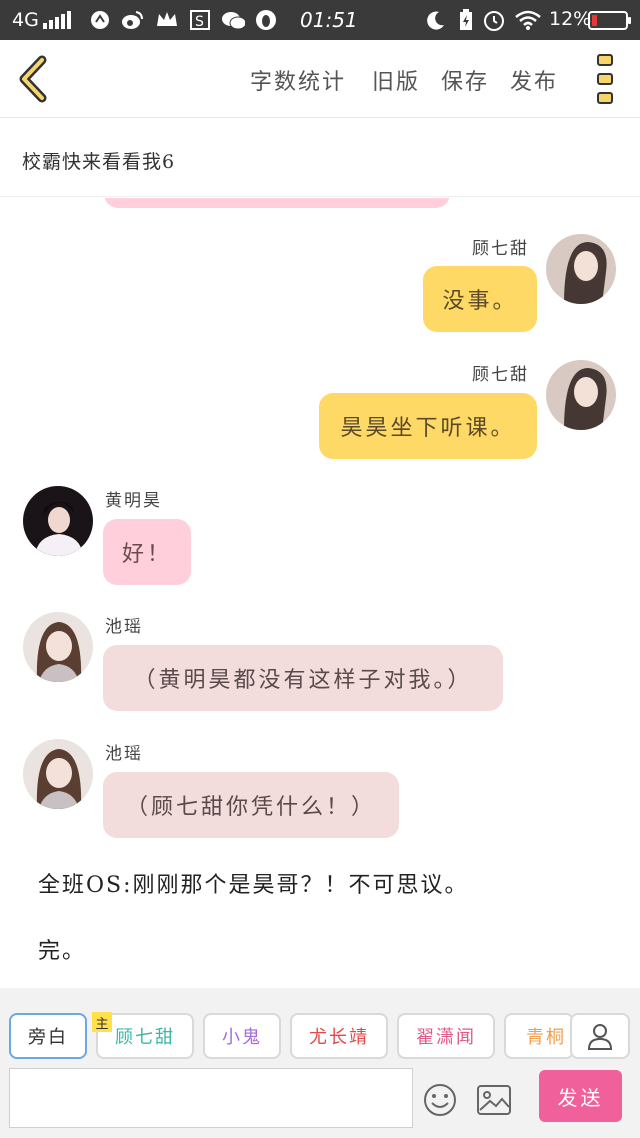 This screenshot has height=1138, width=640. Describe the element at coordinates (480, 299) in the screenshot. I see `message-bubble: 没事。` at that location.